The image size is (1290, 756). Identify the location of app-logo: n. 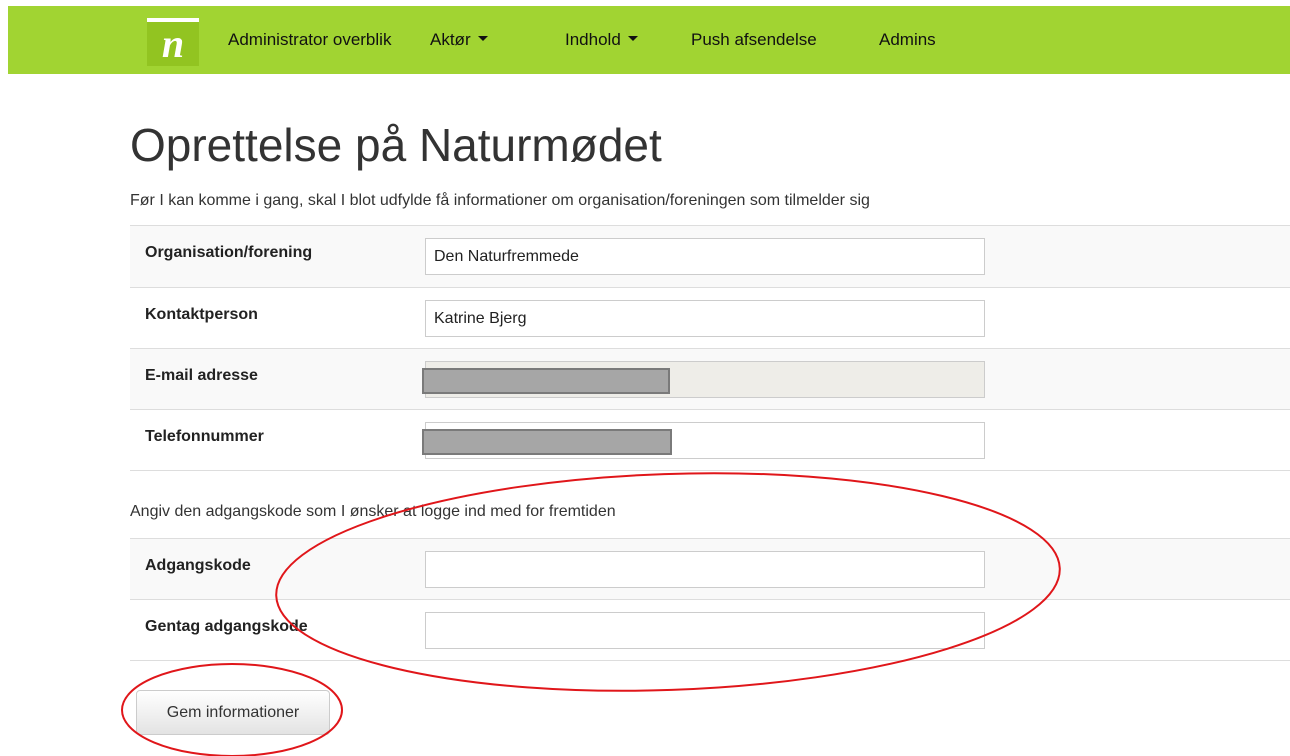
(173, 42).